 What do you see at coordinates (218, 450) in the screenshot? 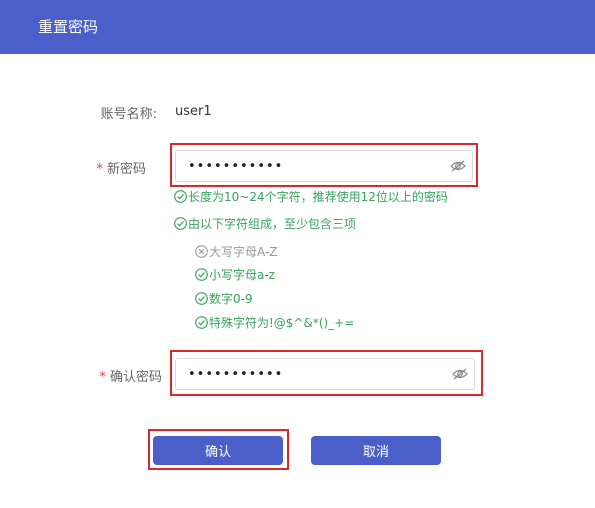
I see `confirm-button: 确认` at bounding box center [218, 450].